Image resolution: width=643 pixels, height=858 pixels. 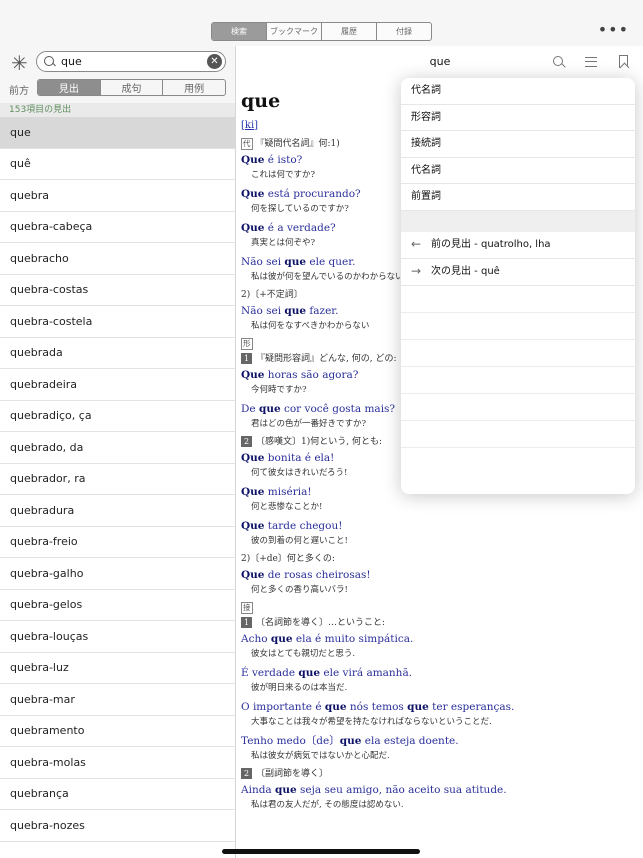 I want to click on tab-history: 履歴, so click(x=349, y=31).